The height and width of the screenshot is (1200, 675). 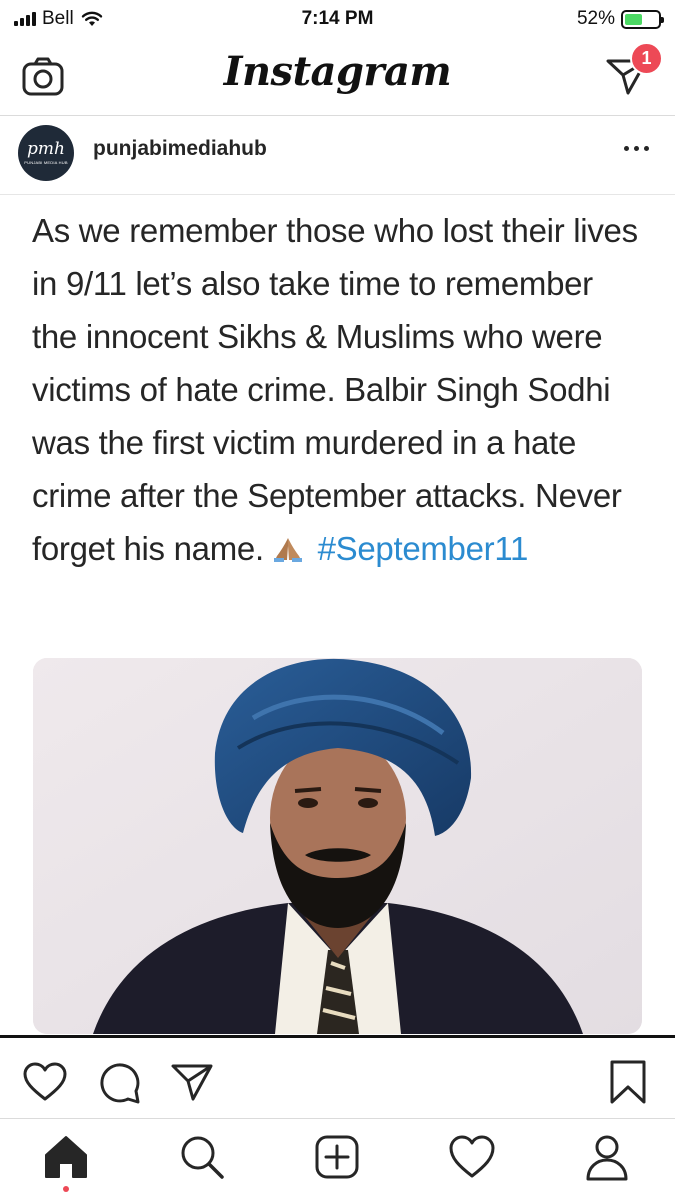 I want to click on bottom-tab-bar, so click(x=337, y=1159).